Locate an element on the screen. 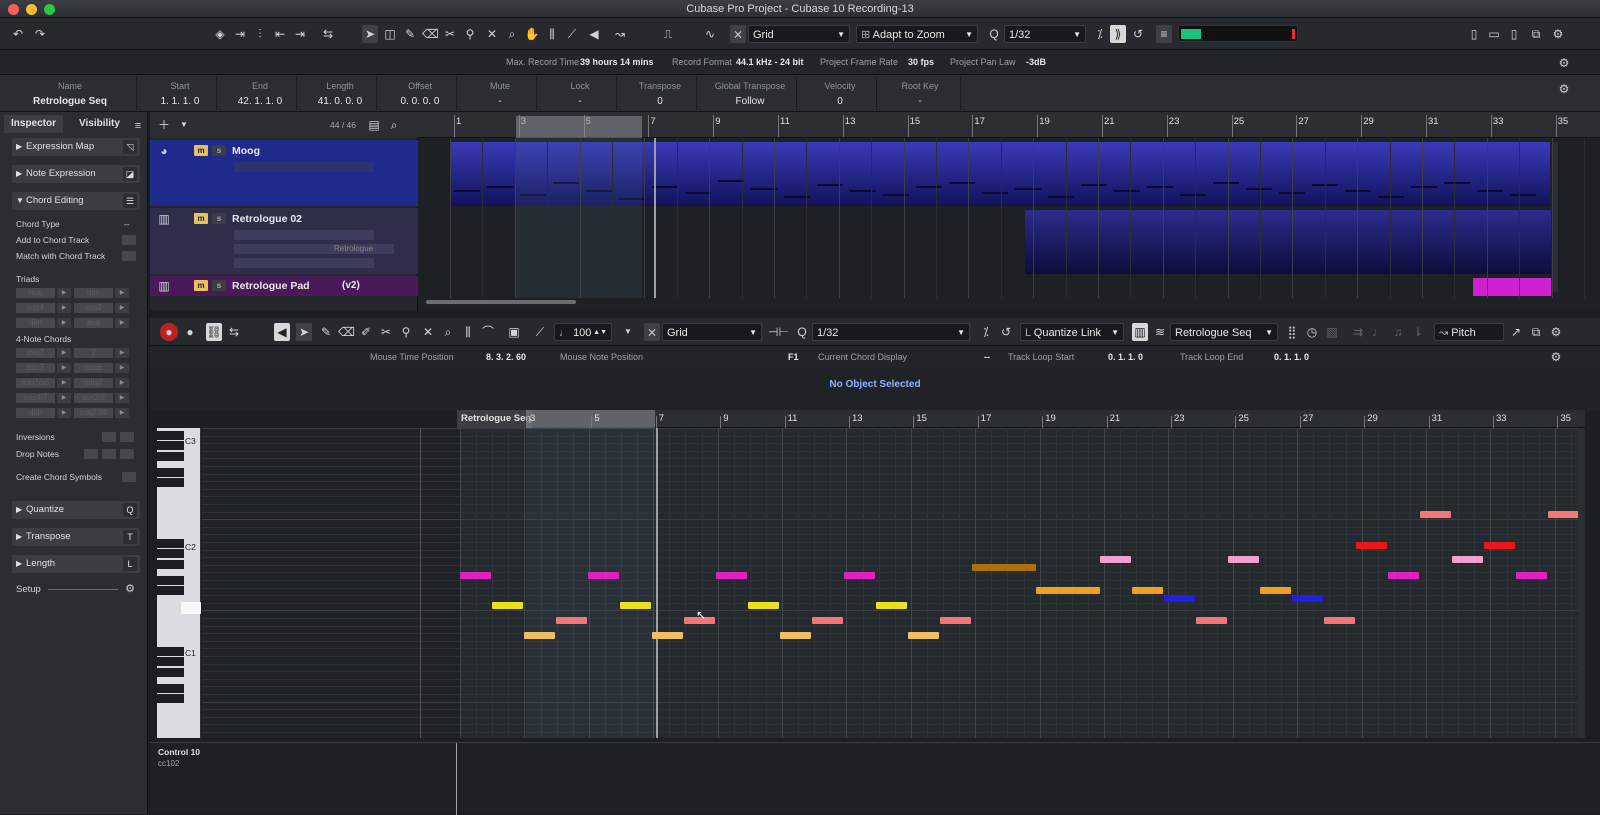  time-warp-icon: ⟋ is located at coordinates (572, 34).